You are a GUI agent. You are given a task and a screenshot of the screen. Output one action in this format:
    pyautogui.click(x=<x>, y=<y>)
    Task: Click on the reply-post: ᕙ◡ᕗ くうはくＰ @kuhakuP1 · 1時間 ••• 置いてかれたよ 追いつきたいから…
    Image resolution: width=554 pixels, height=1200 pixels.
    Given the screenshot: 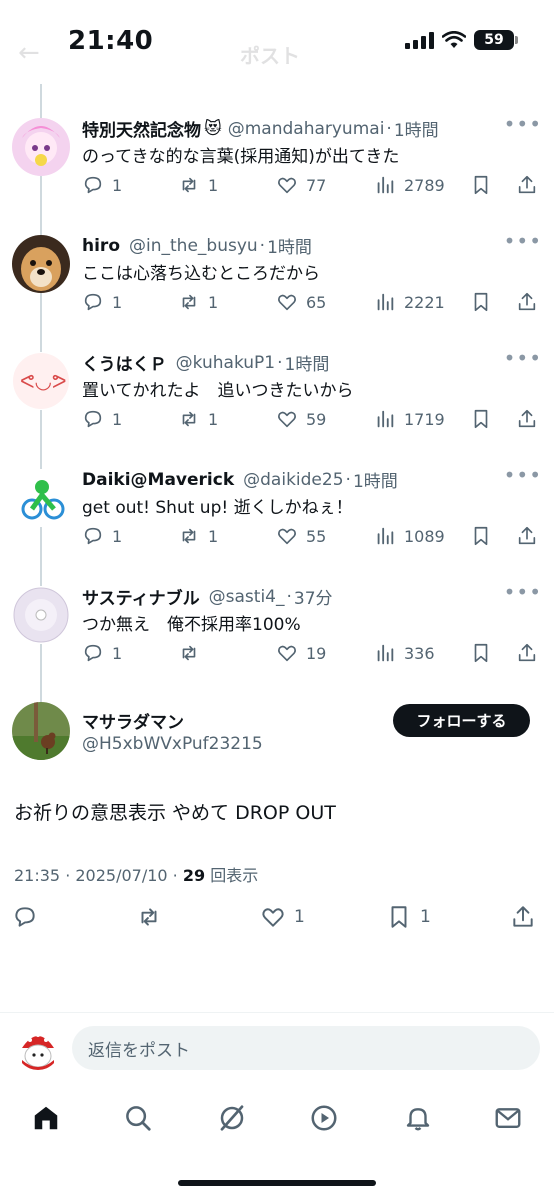 What is the action you would take?
    pyautogui.click(x=277, y=407)
    